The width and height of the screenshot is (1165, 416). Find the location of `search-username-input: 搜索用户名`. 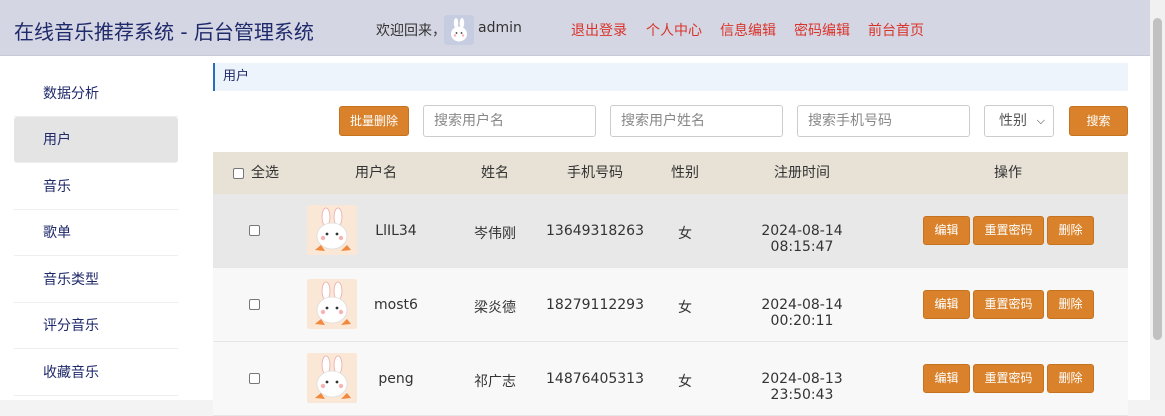

search-username-input: 搜索用户名 is located at coordinates (509, 121).